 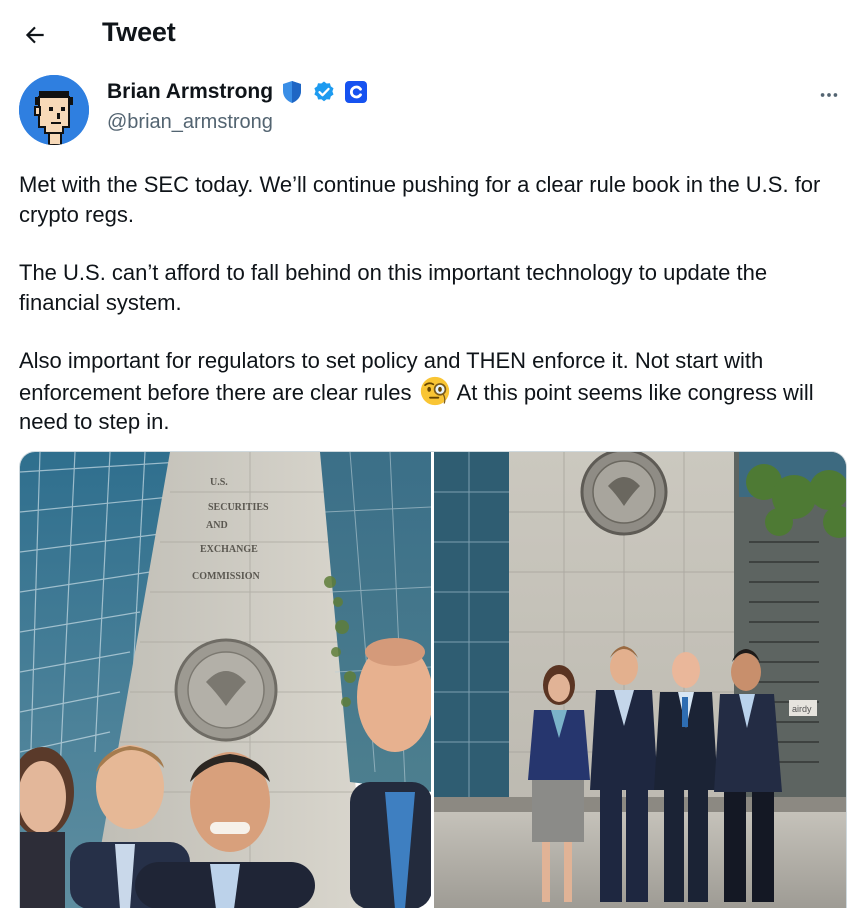 What do you see at coordinates (356, 92) in the screenshot?
I see `coinbase-logo-icon` at bounding box center [356, 92].